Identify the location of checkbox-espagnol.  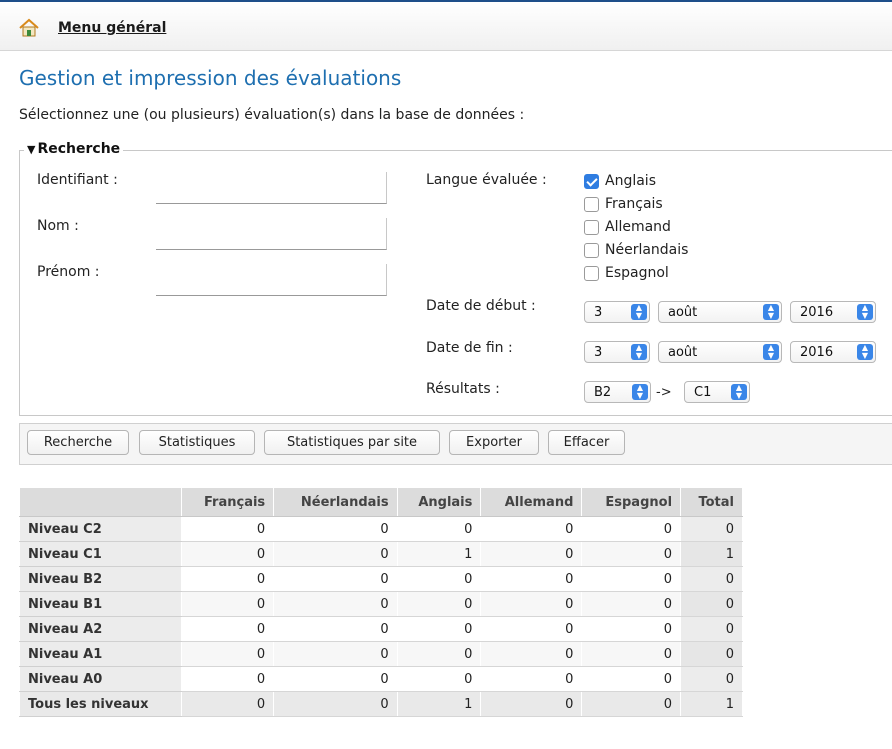
(591, 273).